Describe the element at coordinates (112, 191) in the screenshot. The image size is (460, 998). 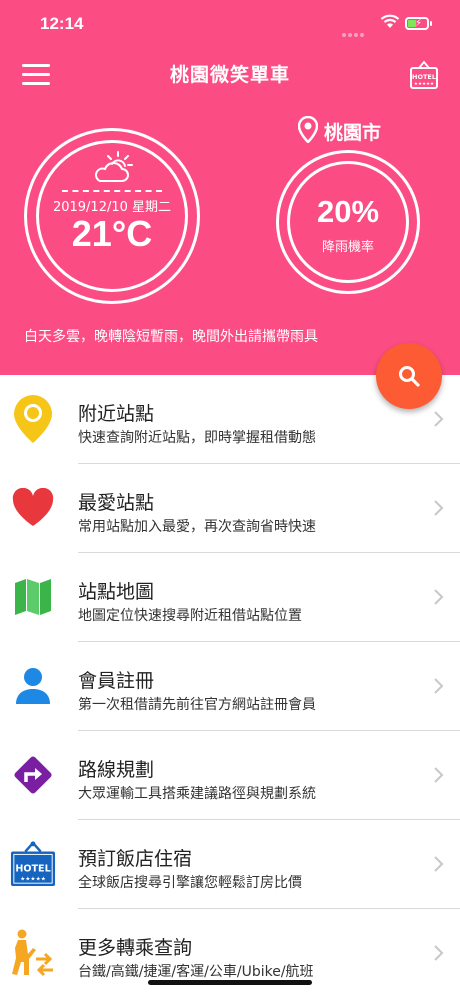
I see `weather-divider` at that location.